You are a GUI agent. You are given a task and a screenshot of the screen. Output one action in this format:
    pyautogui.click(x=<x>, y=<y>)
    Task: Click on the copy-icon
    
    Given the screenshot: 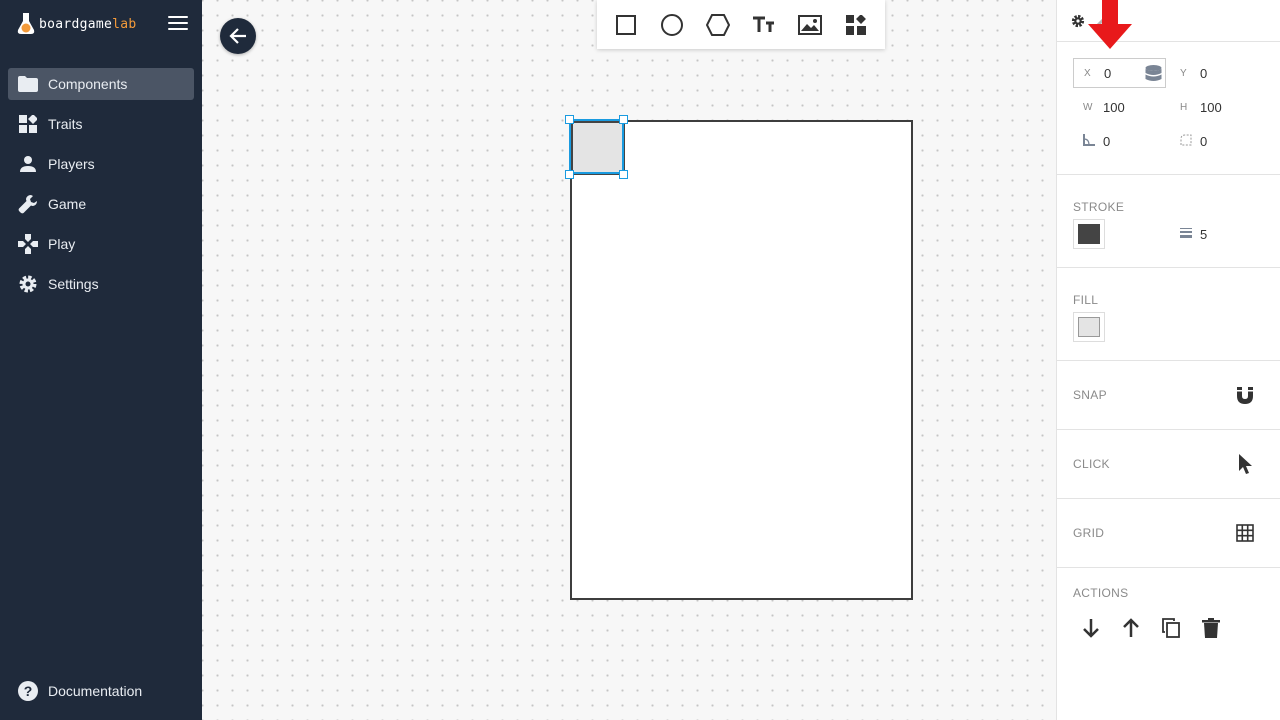 What is the action you would take?
    pyautogui.click(x=1171, y=628)
    